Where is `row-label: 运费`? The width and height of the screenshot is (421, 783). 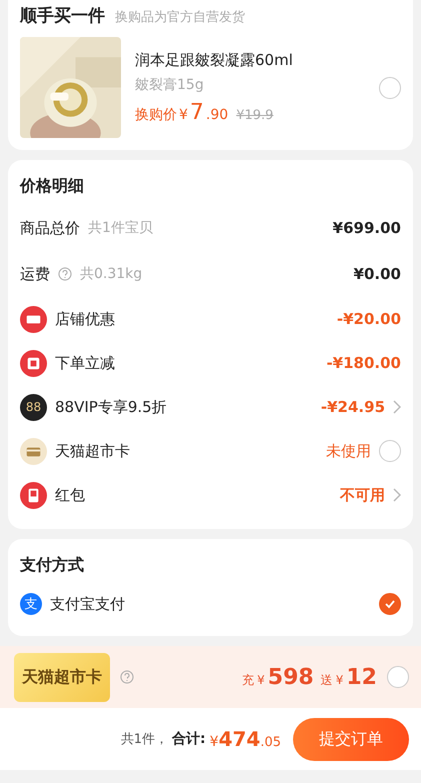 row-label: 运费 is located at coordinates (35, 274).